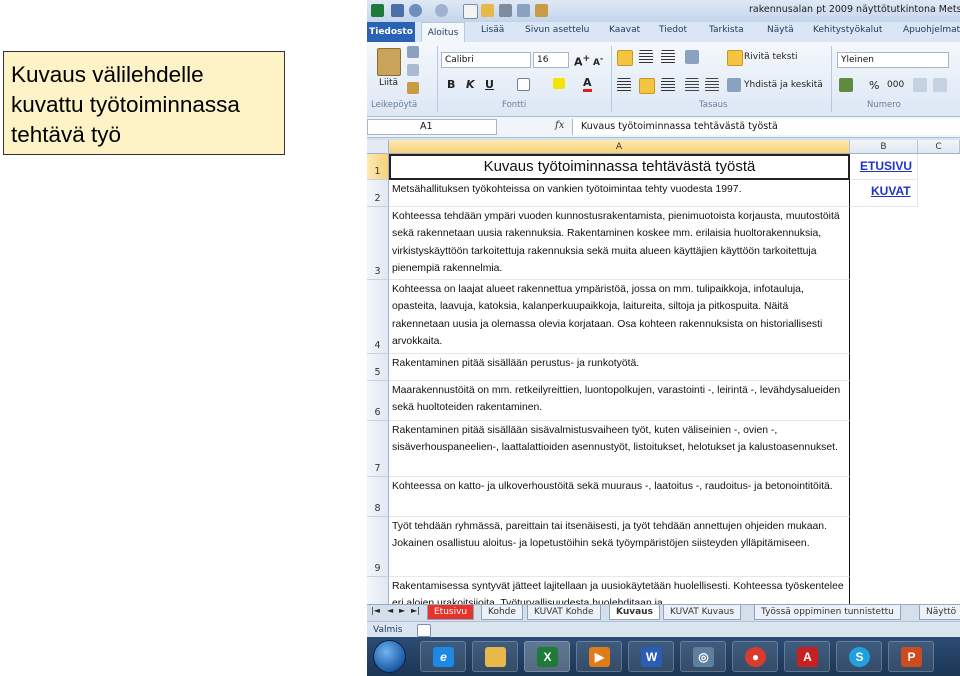 The height and width of the screenshot is (676, 960). I want to click on font-color-icon: A, so click(587, 84).